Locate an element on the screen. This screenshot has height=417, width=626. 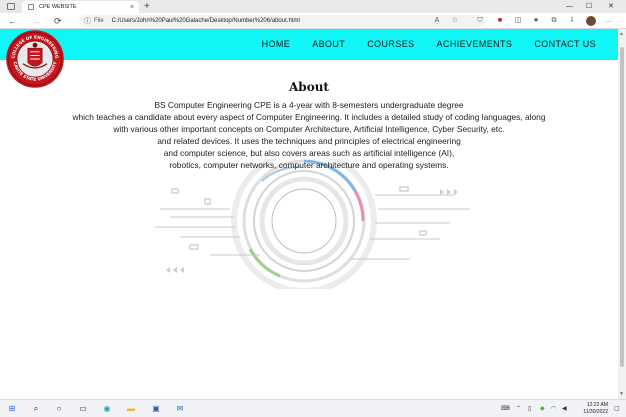
volume-icon: ◀ is located at coordinates (564, 408).